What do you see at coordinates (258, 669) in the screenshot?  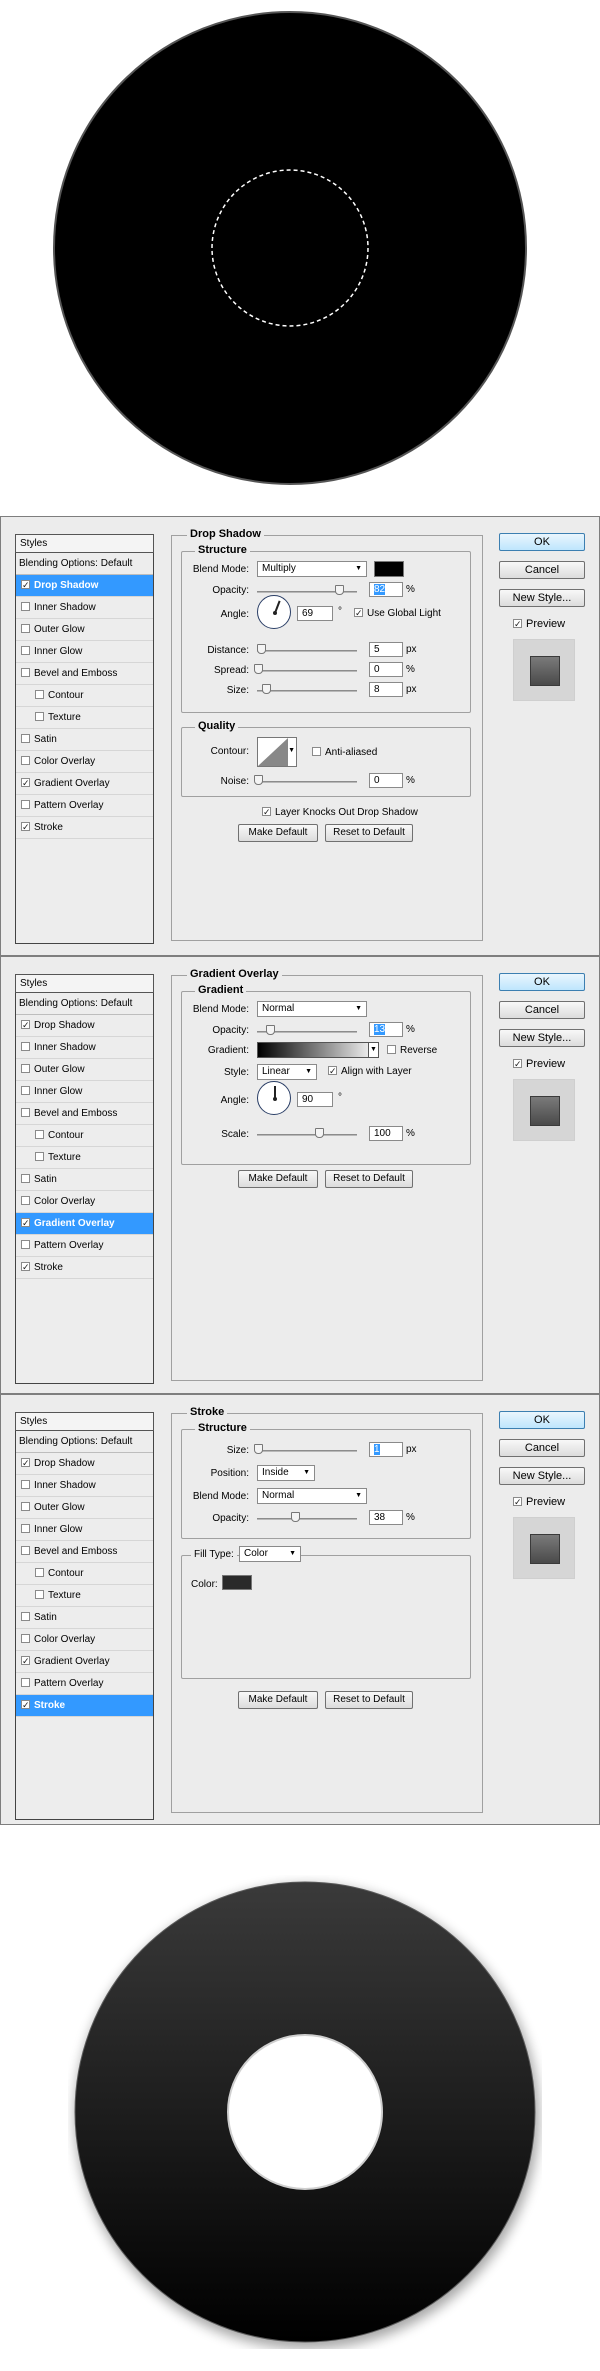 I see `spread-slider-thumb` at bounding box center [258, 669].